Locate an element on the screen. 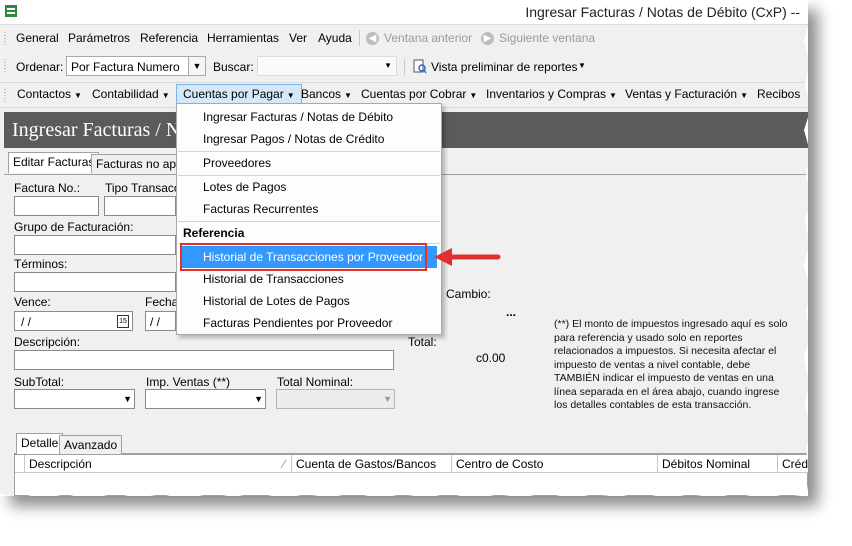 The height and width of the screenshot is (546, 852). nav-contabilidad-label: Contabilidad is located at coordinates (125, 94).